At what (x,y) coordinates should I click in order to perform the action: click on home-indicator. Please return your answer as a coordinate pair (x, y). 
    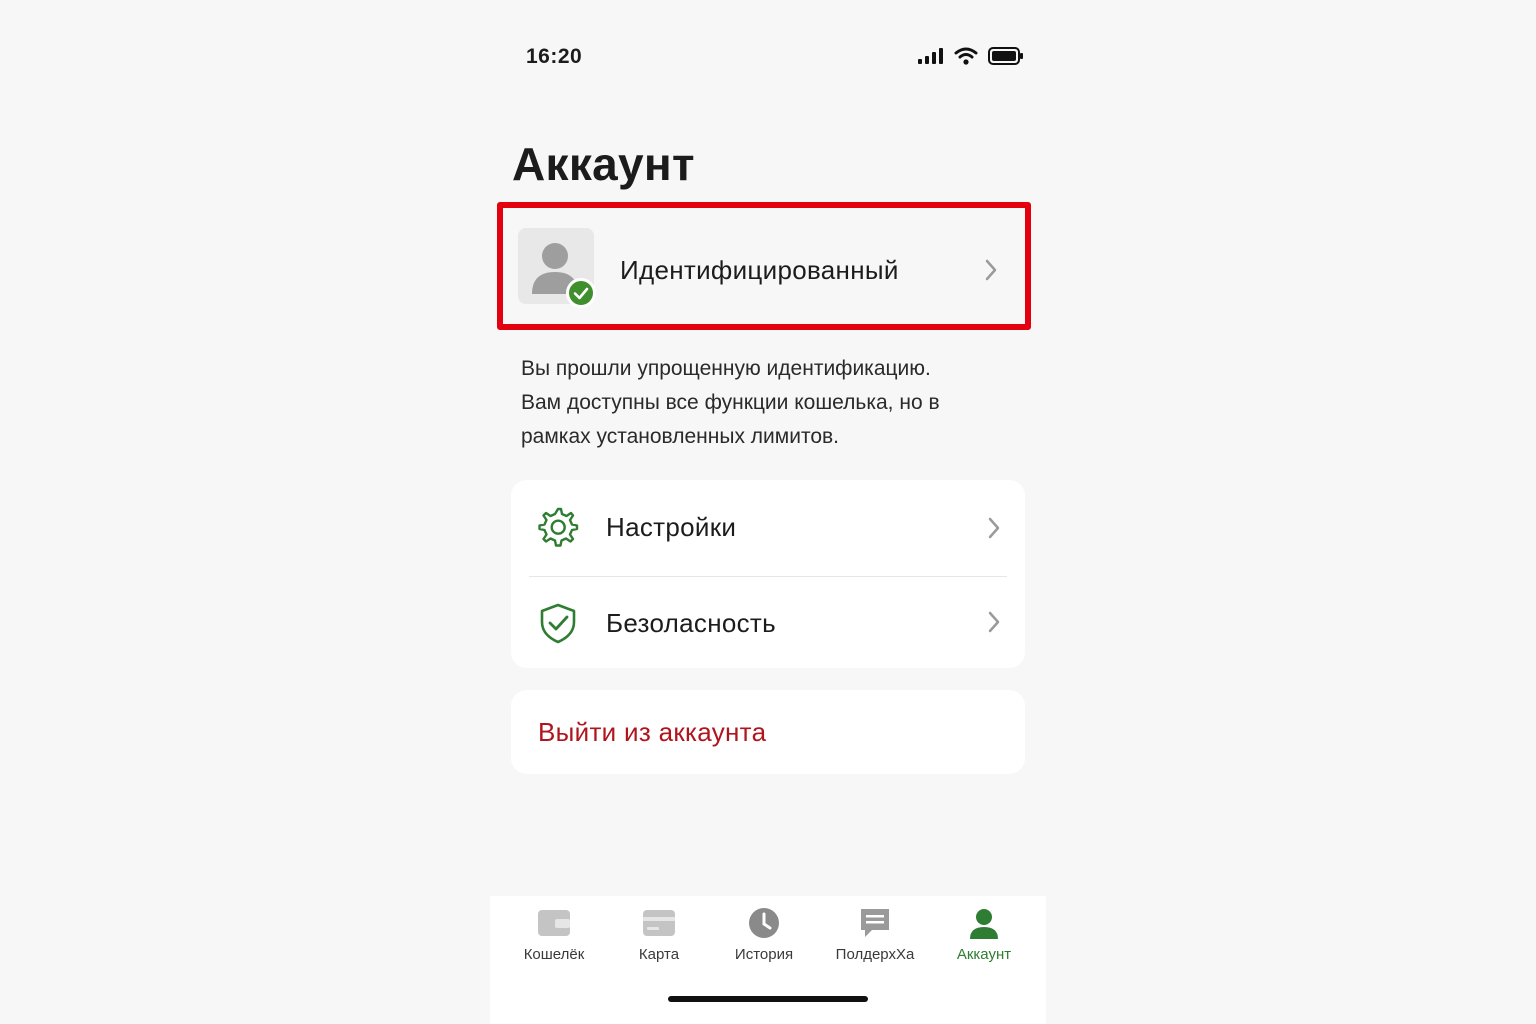
    Looking at the image, I should click on (768, 999).